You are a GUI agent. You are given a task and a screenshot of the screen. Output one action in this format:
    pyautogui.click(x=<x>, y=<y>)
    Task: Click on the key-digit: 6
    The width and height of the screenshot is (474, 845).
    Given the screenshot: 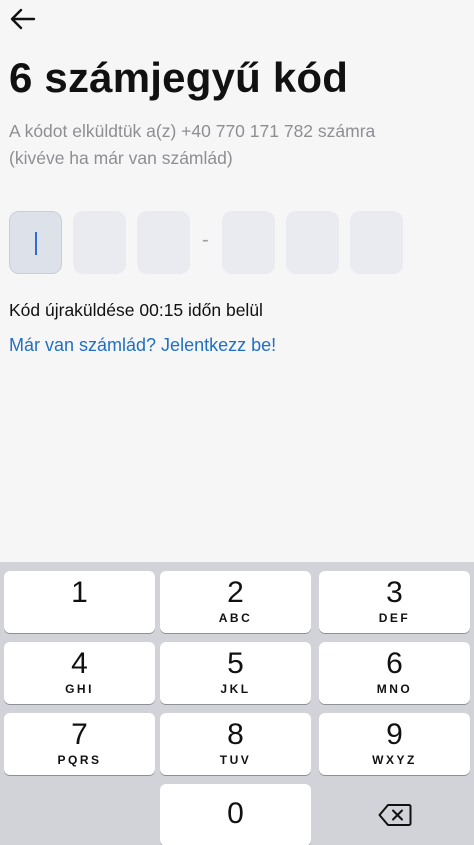 What is the action you would take?
    pyautogui.click(x=394, y=663)
    